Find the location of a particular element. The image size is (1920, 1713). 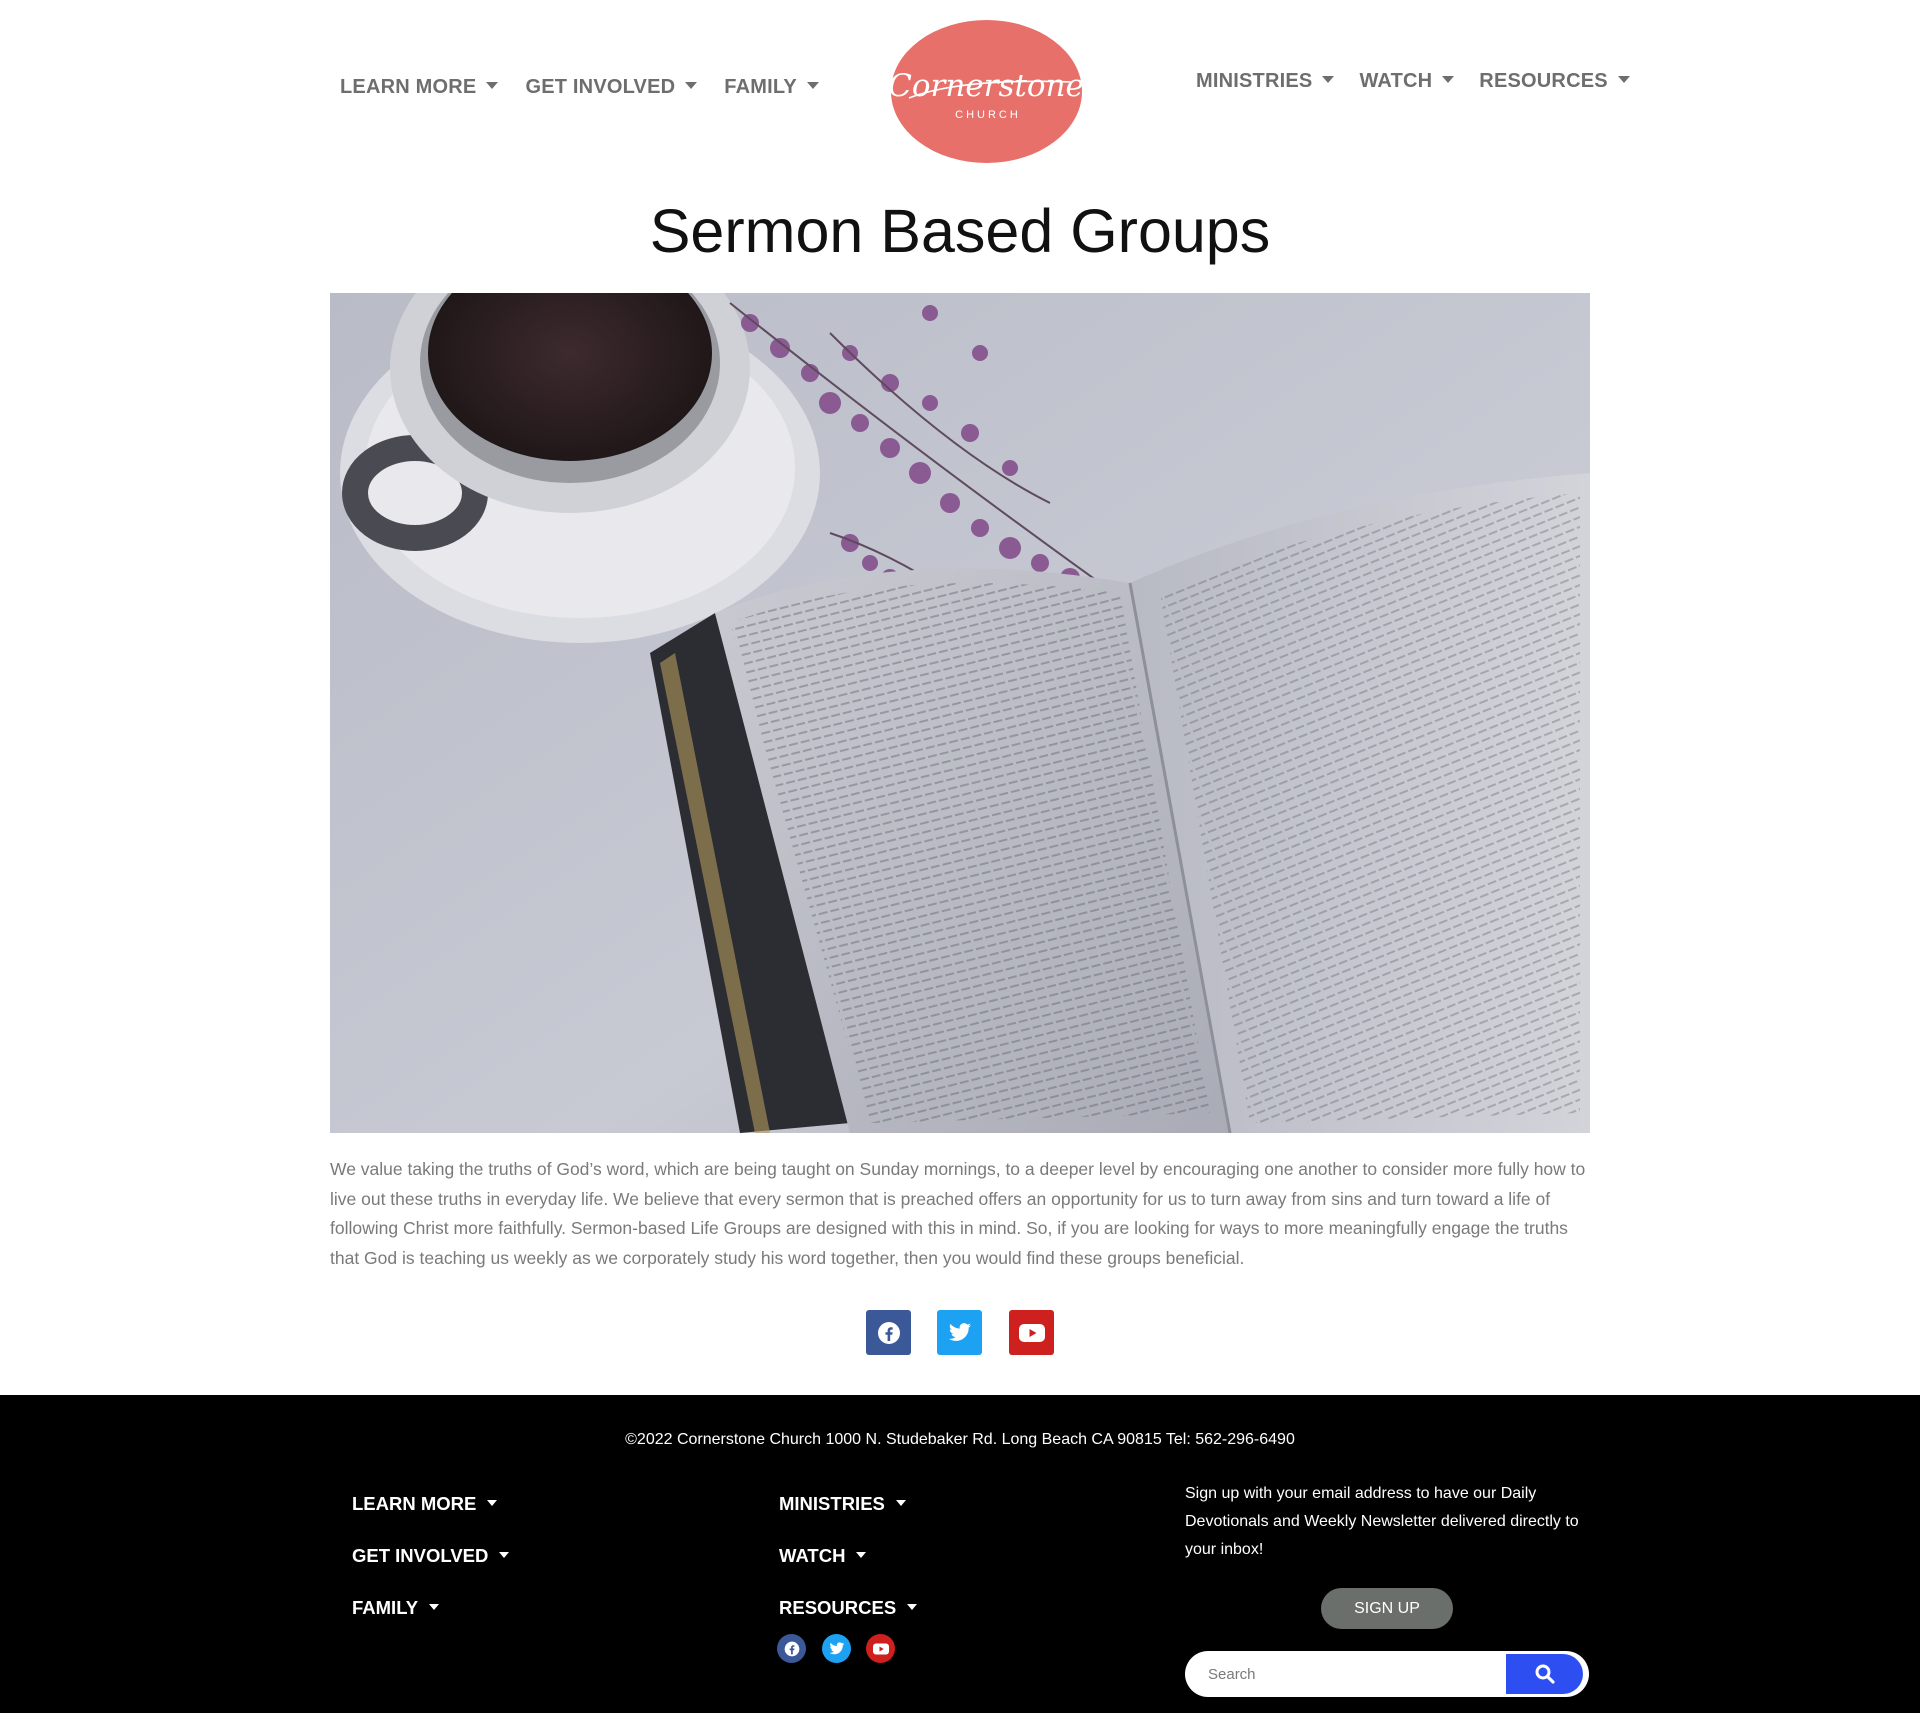

footer-nav-label: MINISTRIES is located at coordinates (832, 1503).